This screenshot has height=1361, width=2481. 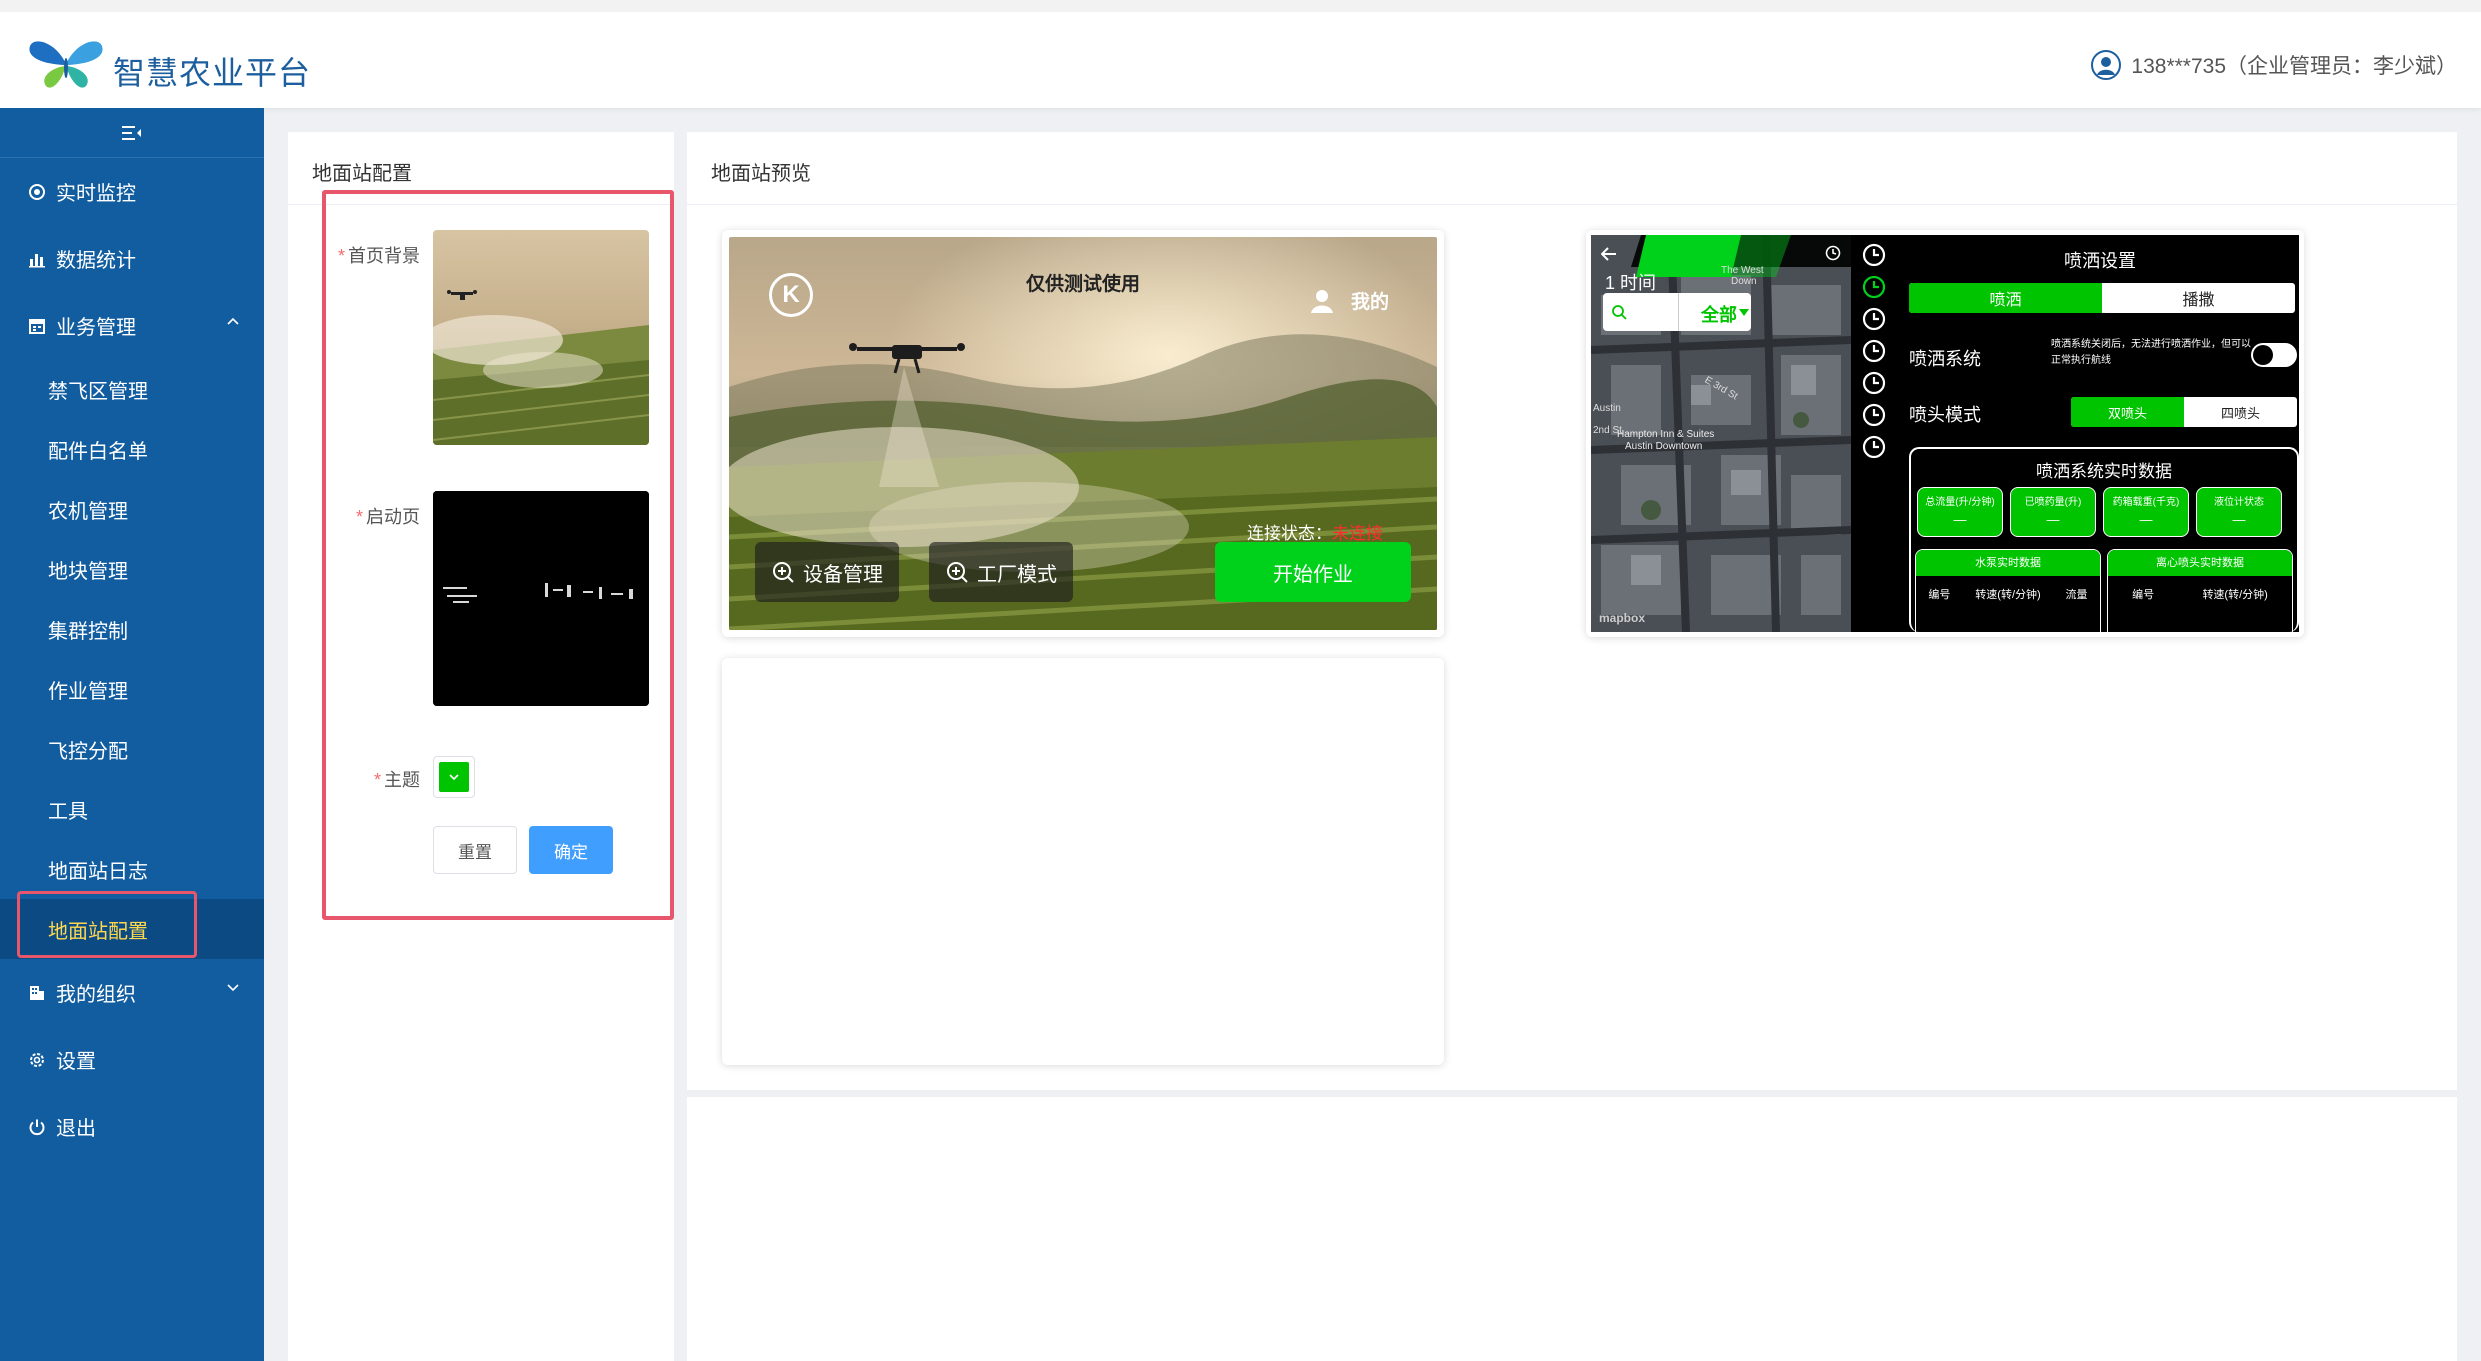 I want to click on sidebar-item-plots: 地块管理, so click(x=132, y=569).